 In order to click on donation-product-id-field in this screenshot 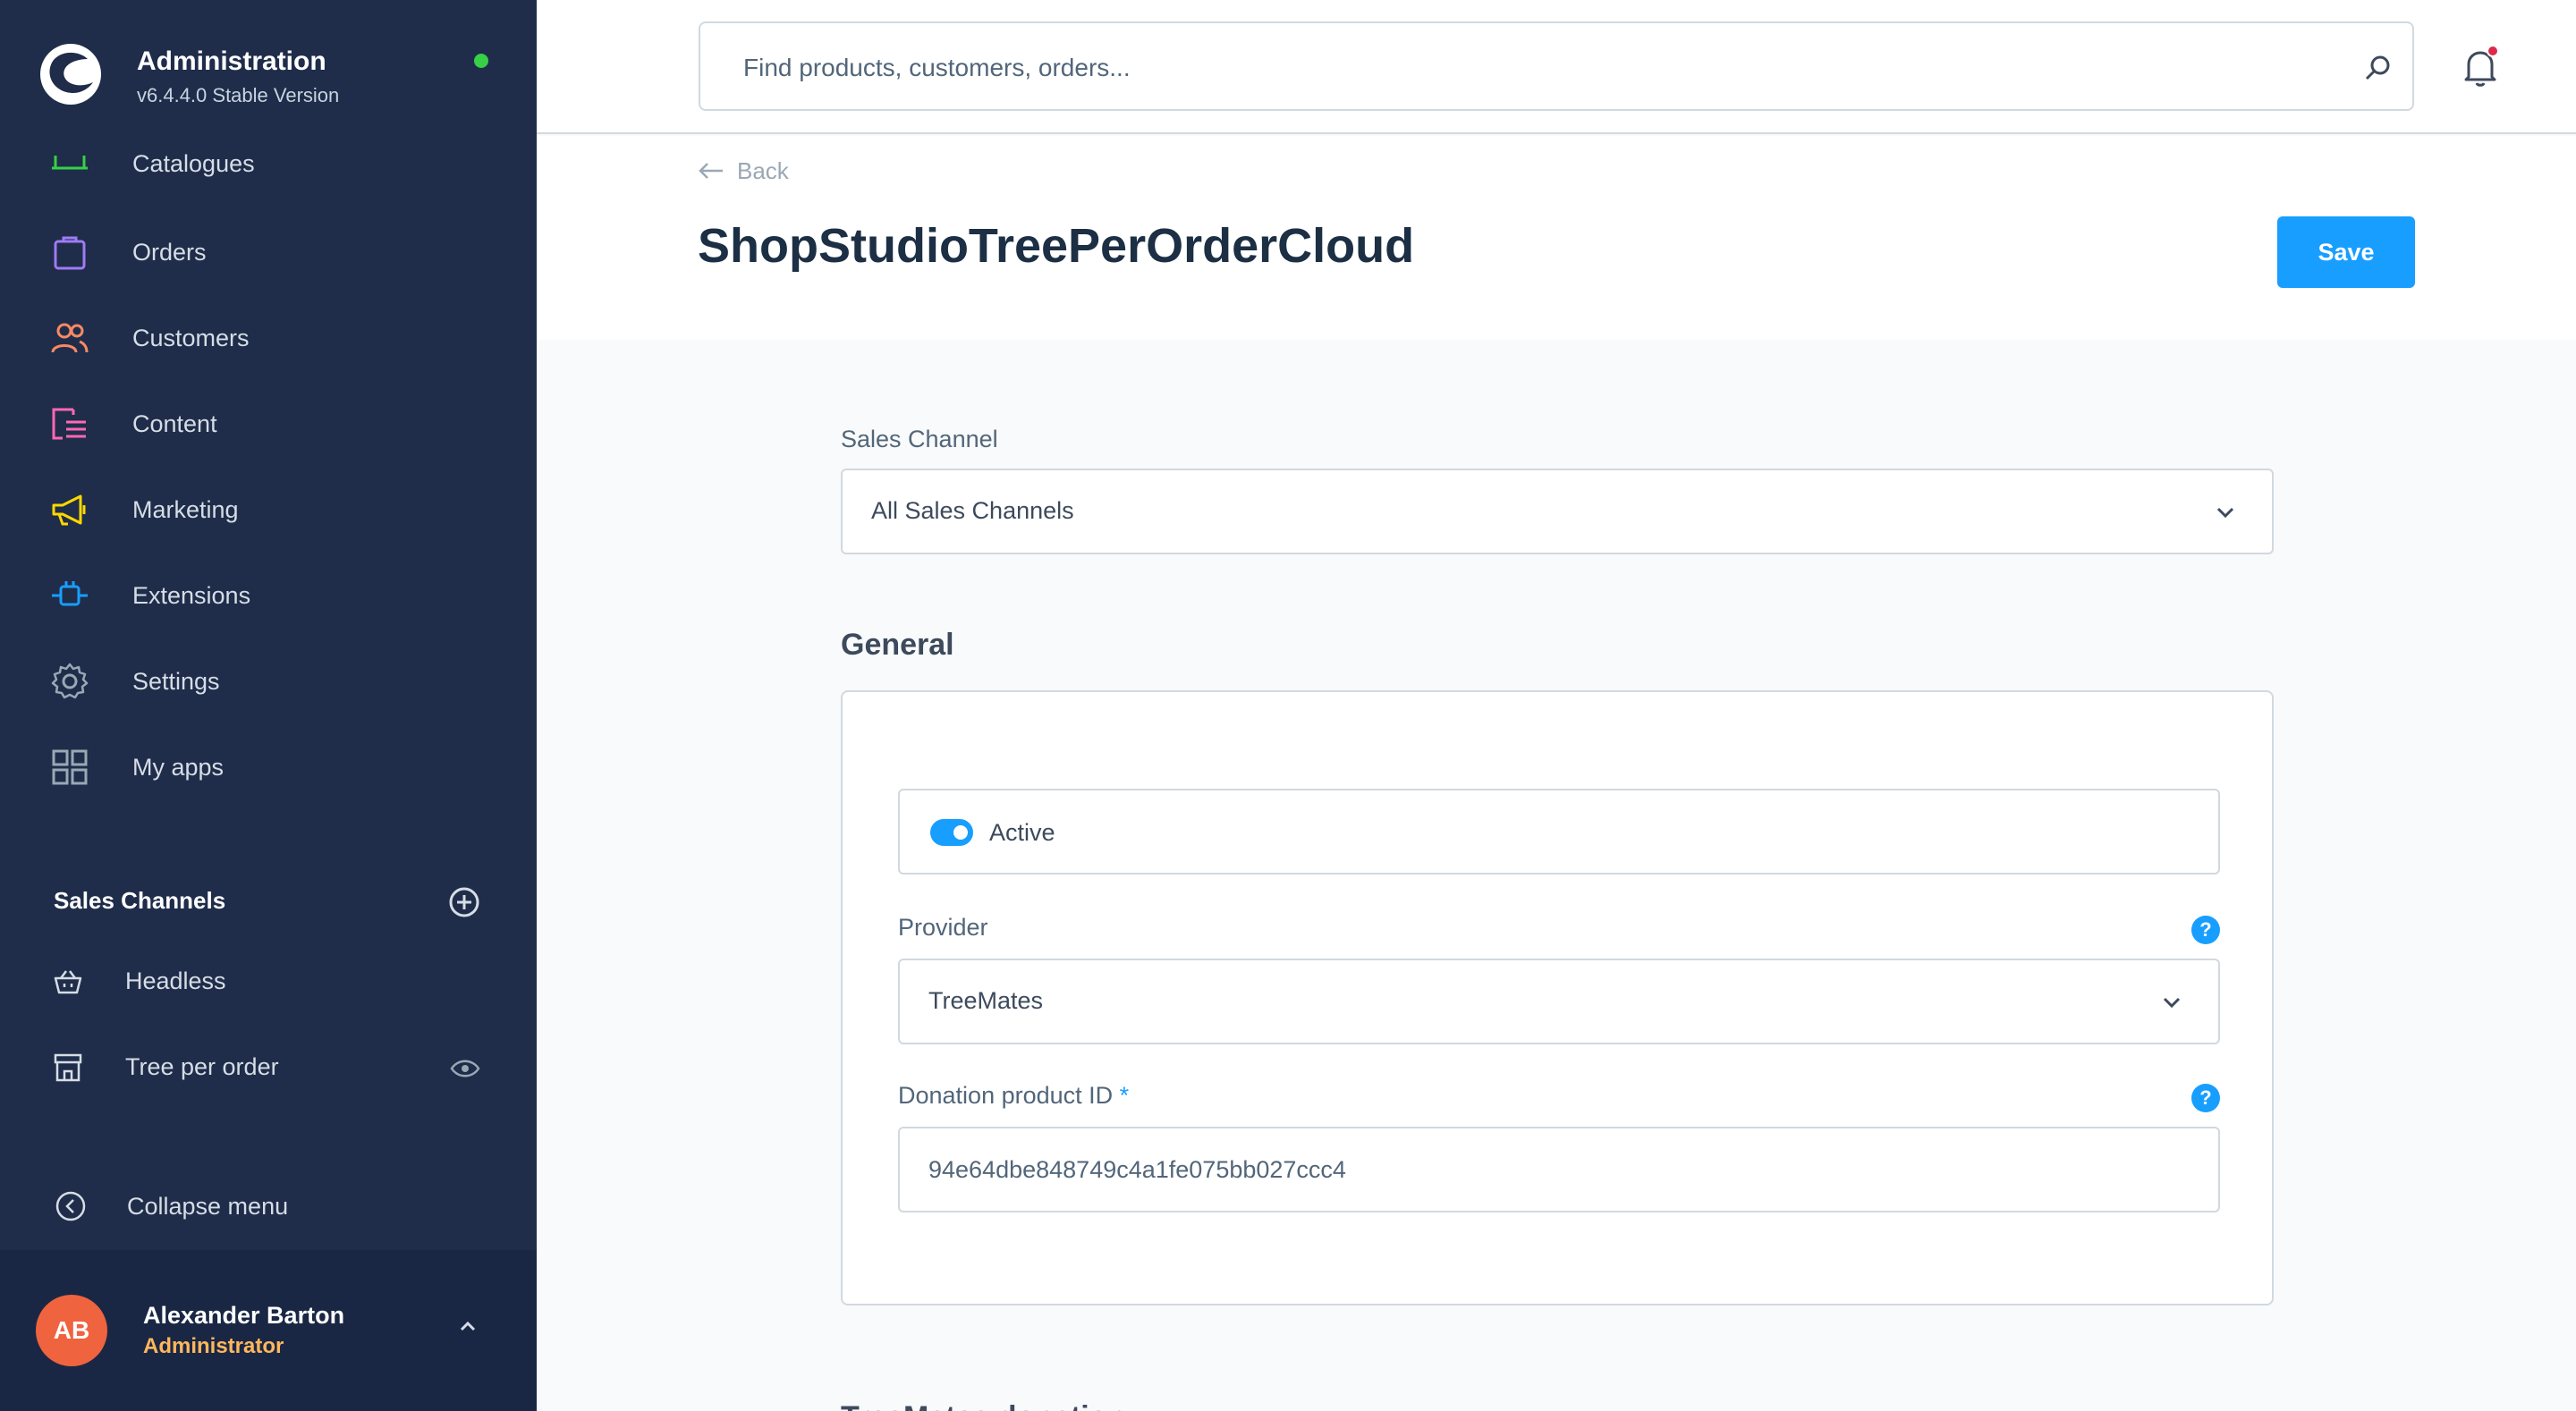, I will do `click(1559, 1169)`.